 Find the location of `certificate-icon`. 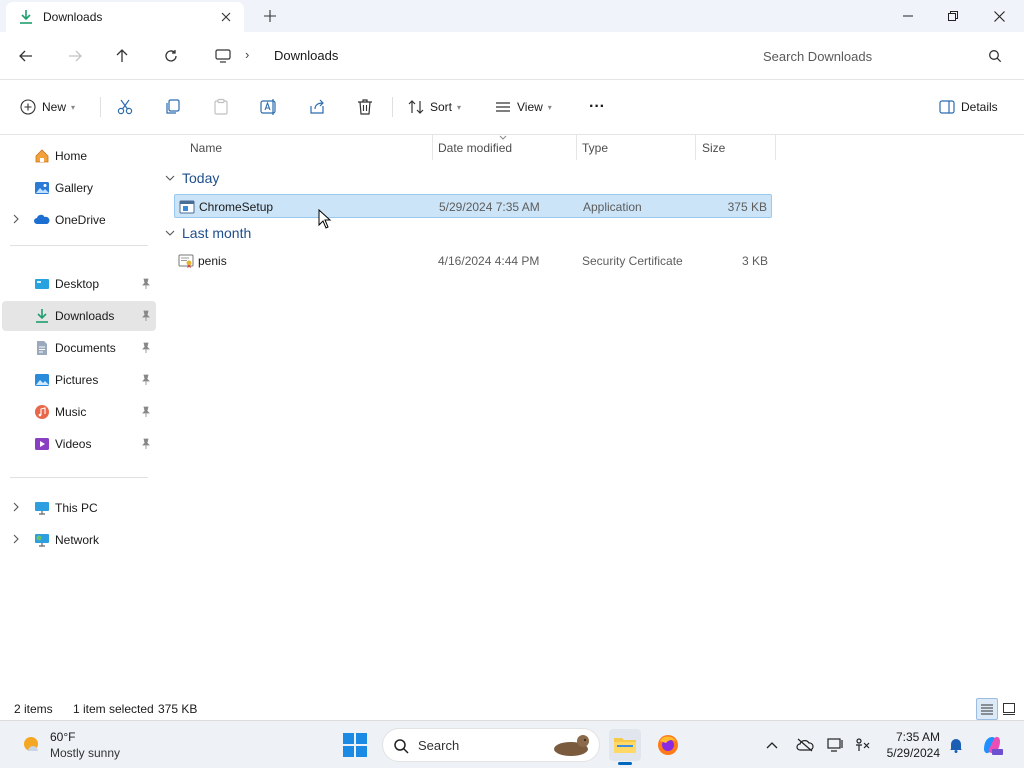

certificate-icon is located at coordinates (186, 261).